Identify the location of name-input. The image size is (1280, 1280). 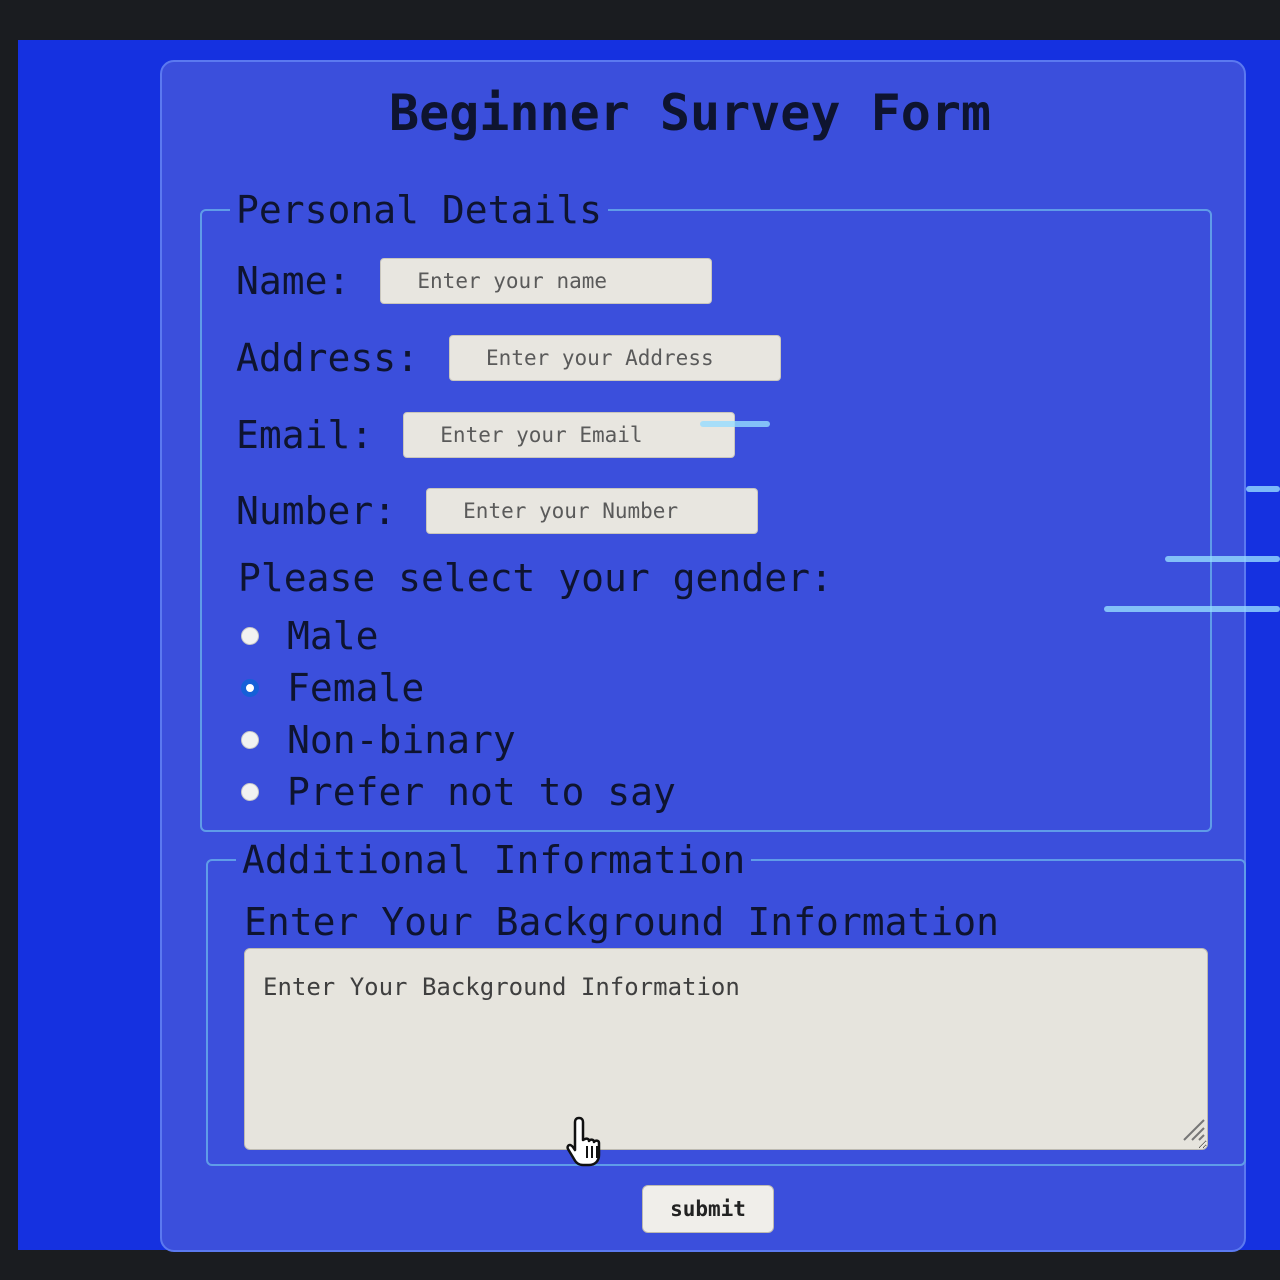
(546, 281).